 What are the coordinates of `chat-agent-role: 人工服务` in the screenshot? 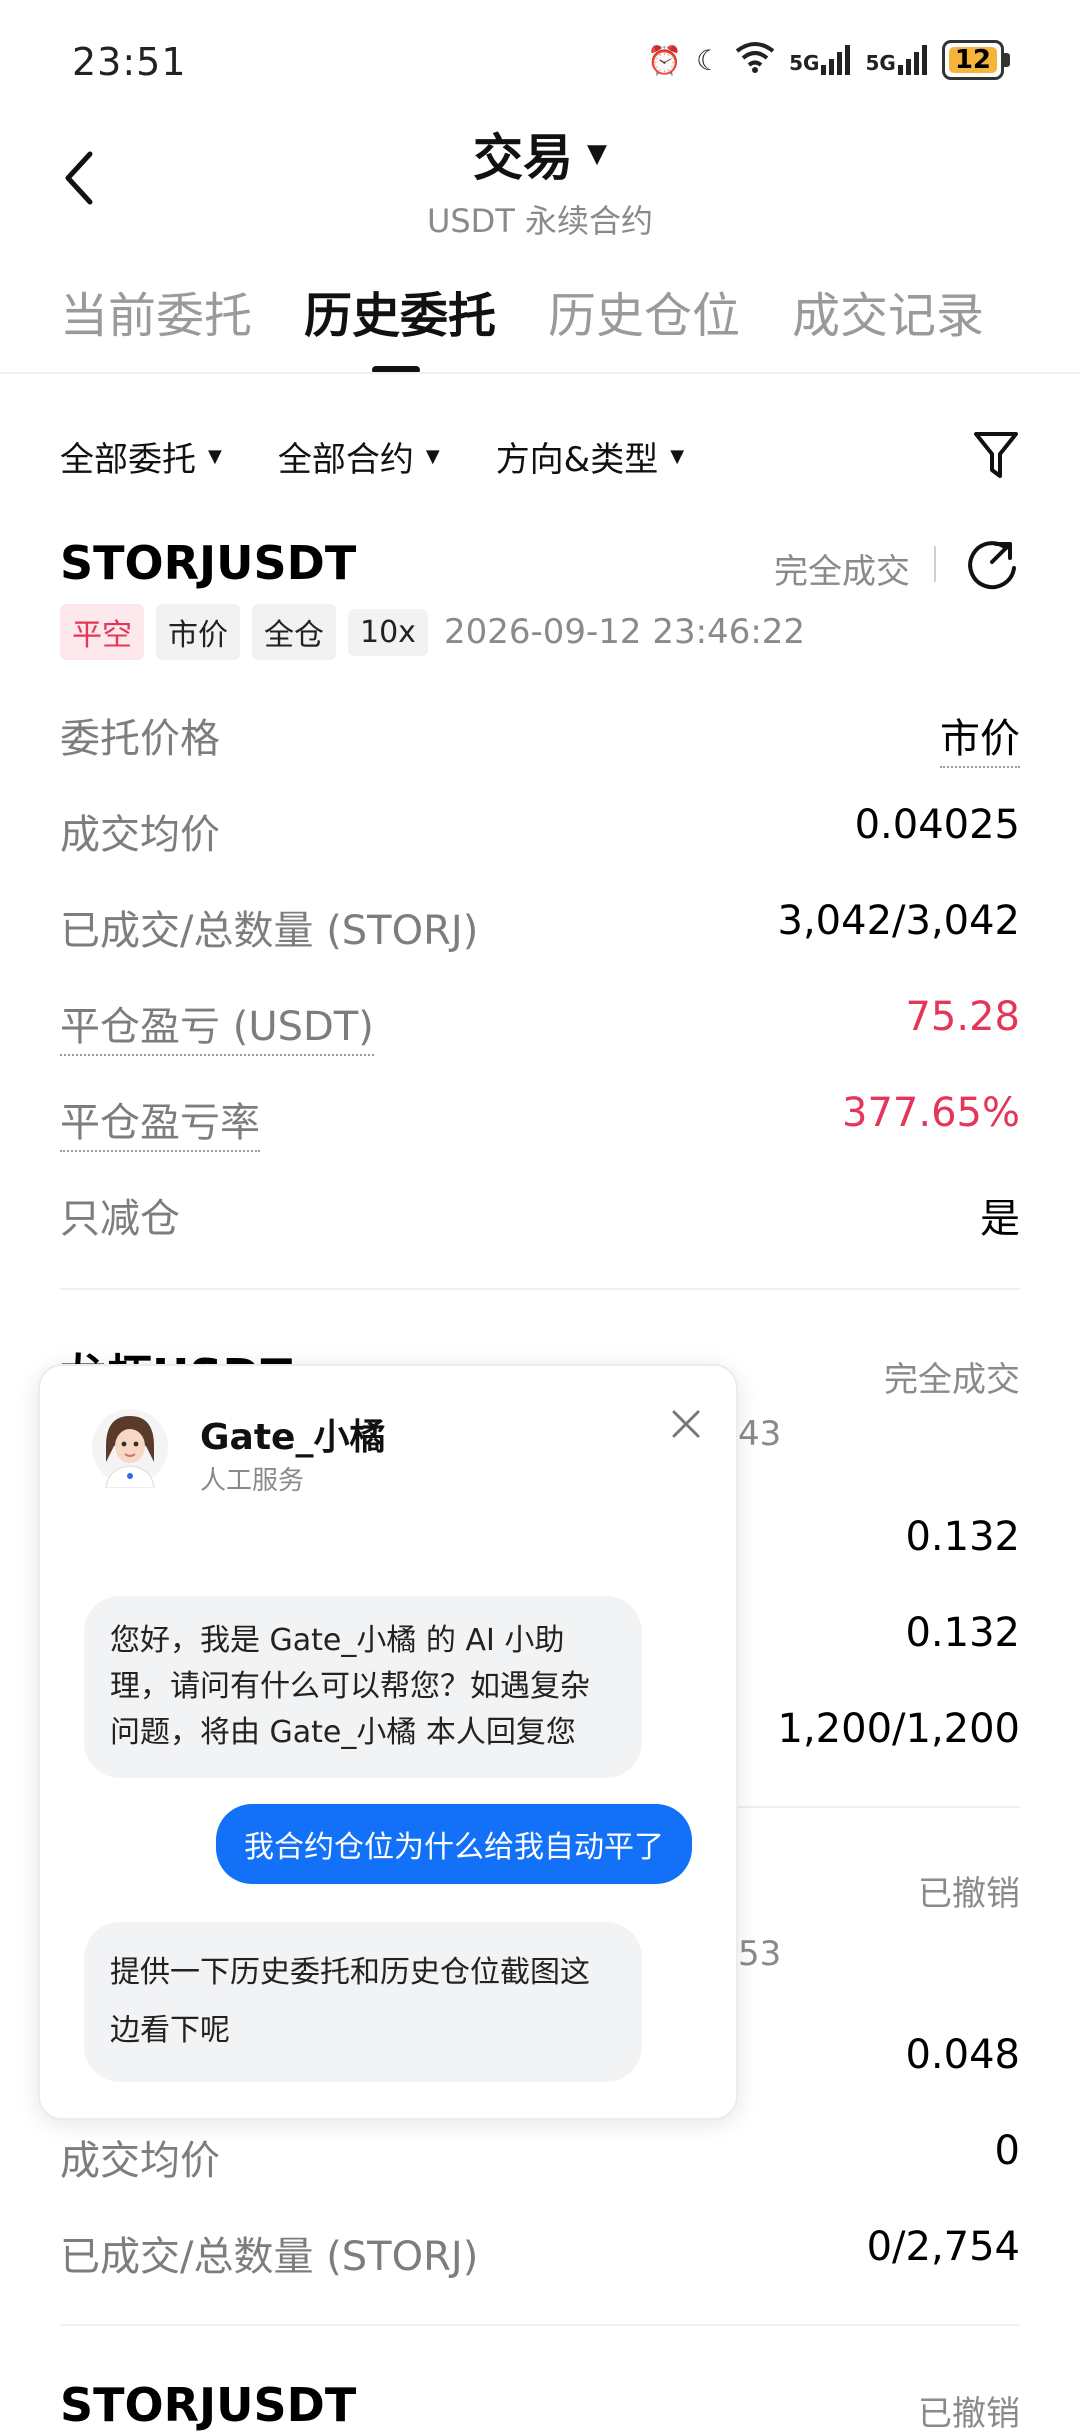 It's located at (252, 1481).